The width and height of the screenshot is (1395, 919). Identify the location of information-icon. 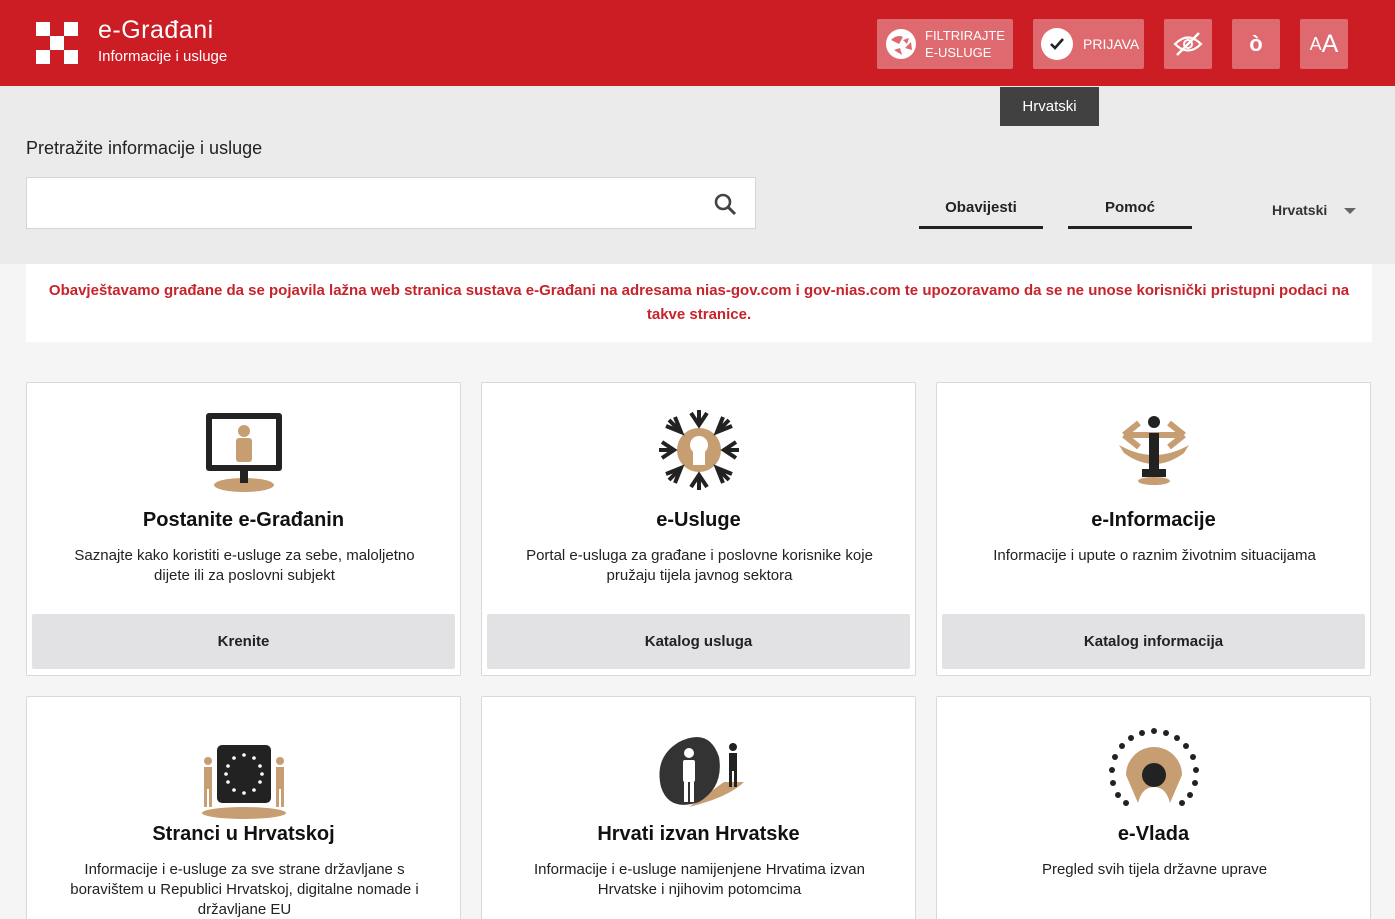
(1153, 450).